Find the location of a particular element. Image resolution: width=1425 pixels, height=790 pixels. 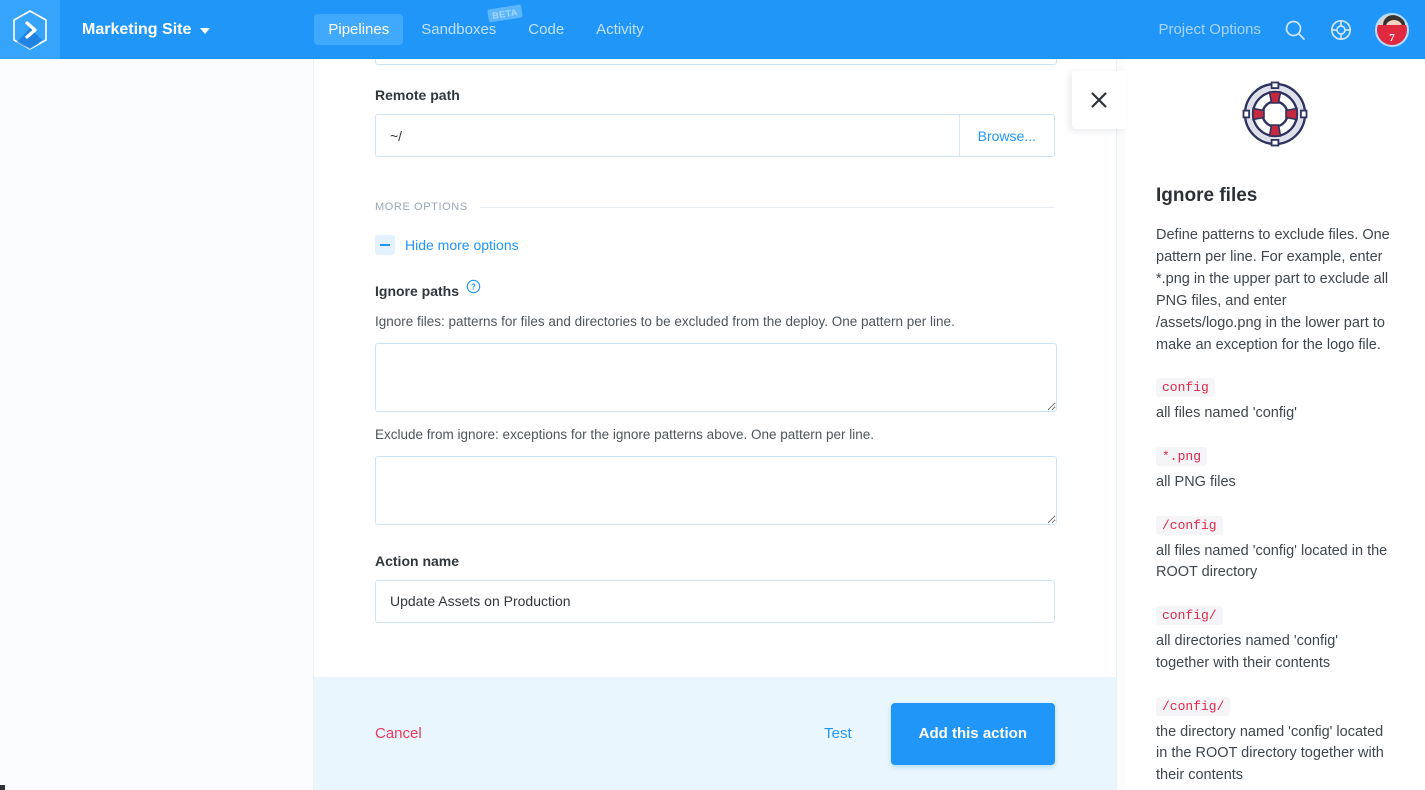

chevron-down-icon is located at coordinates (205, 30).